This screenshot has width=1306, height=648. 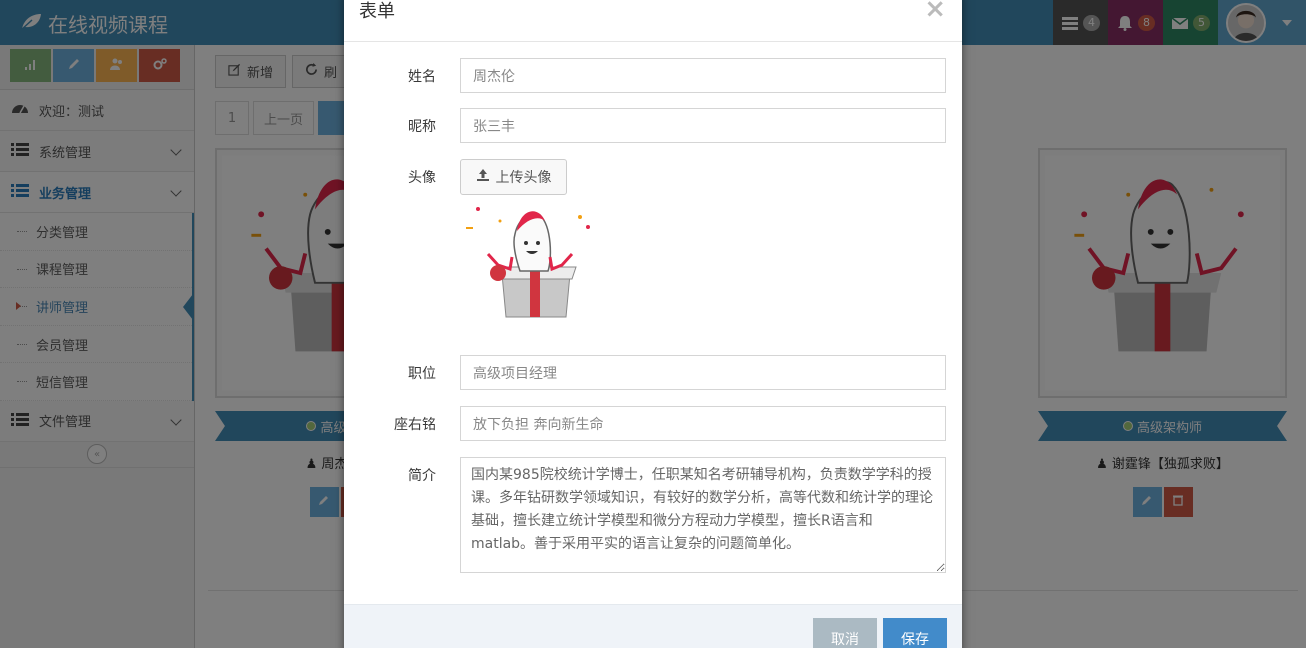 What do you see at coordinates (415, 425) in the screenshot?
I see `motto-label: 座右铭` at bounding box center [415, 425].